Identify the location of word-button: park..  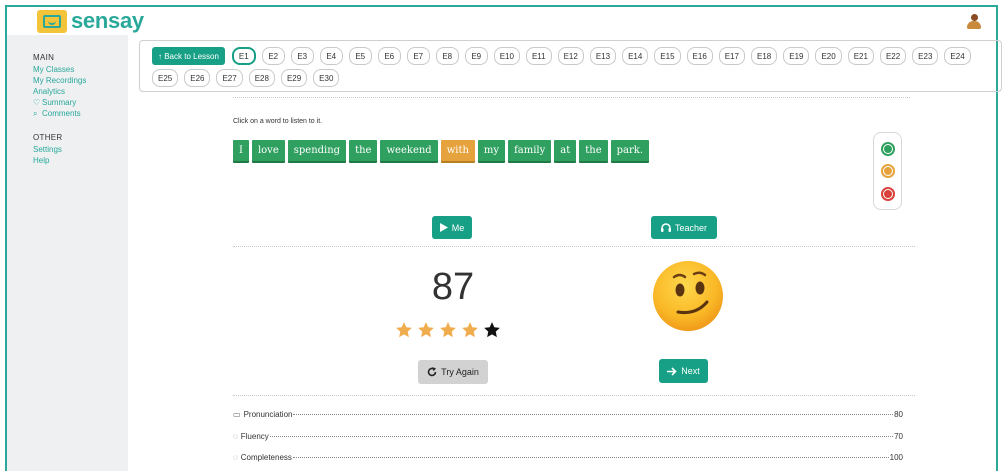
(630, 150).